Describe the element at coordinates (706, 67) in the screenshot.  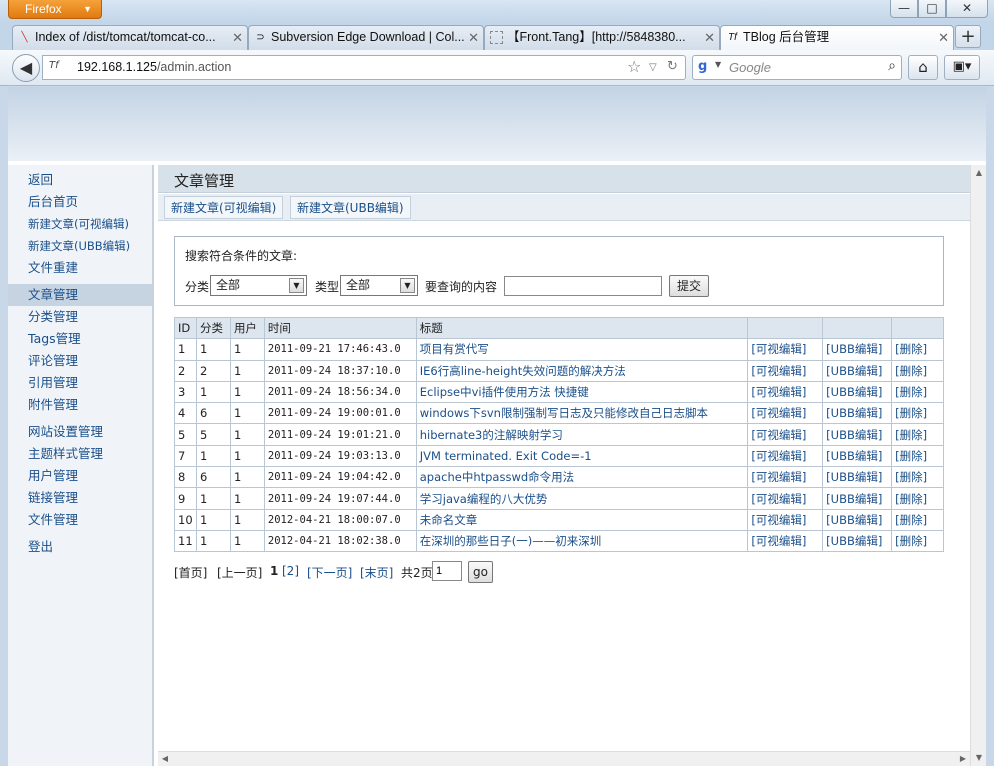
I see `google-engine-icon: g` at that location.